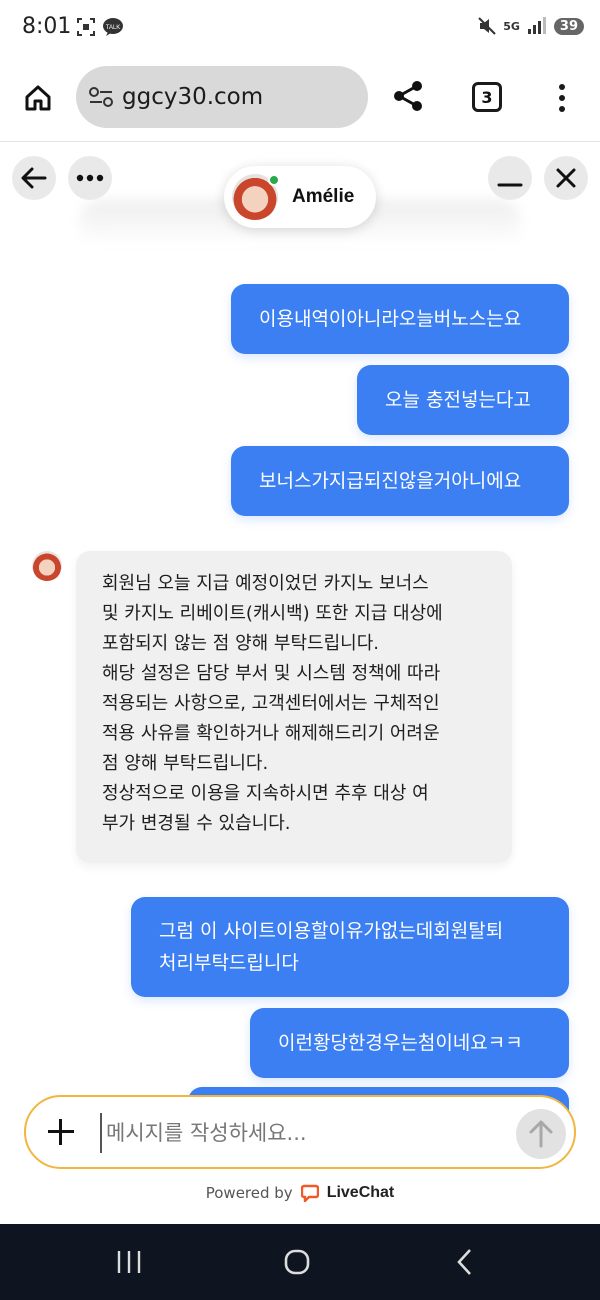  I want to click on send-button, so click(541, 1134).